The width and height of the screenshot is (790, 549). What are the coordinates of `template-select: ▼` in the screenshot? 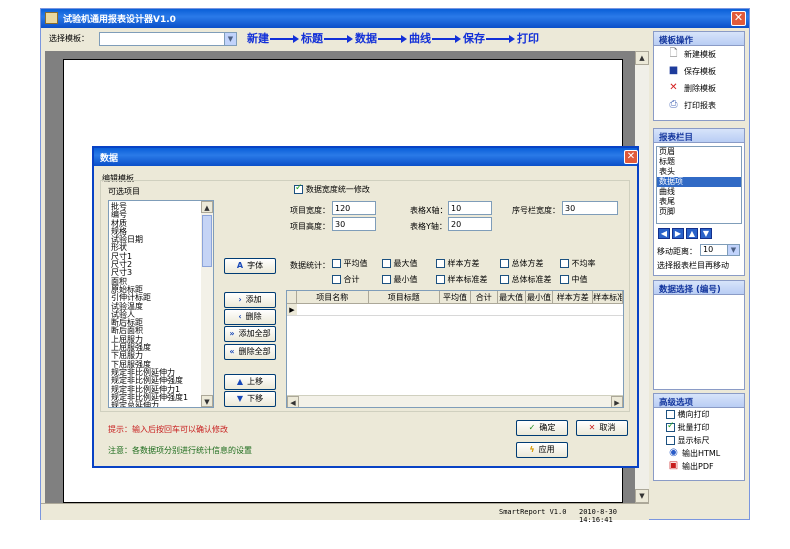 It's located at (168, 39).